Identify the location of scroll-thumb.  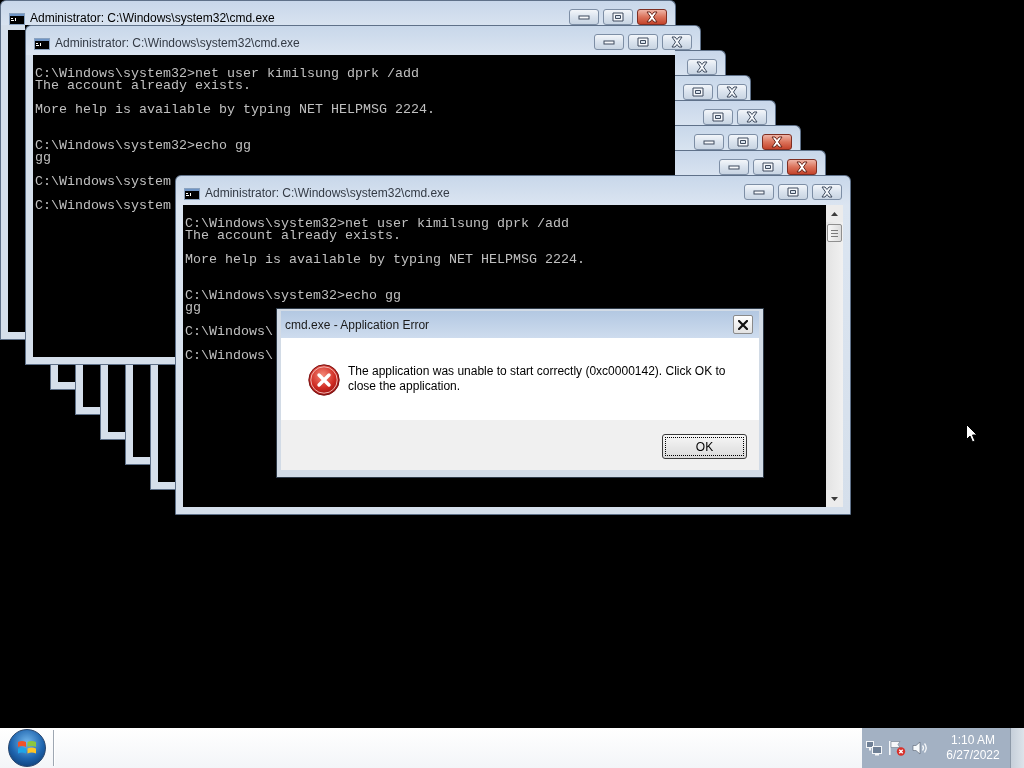
(834, 233).